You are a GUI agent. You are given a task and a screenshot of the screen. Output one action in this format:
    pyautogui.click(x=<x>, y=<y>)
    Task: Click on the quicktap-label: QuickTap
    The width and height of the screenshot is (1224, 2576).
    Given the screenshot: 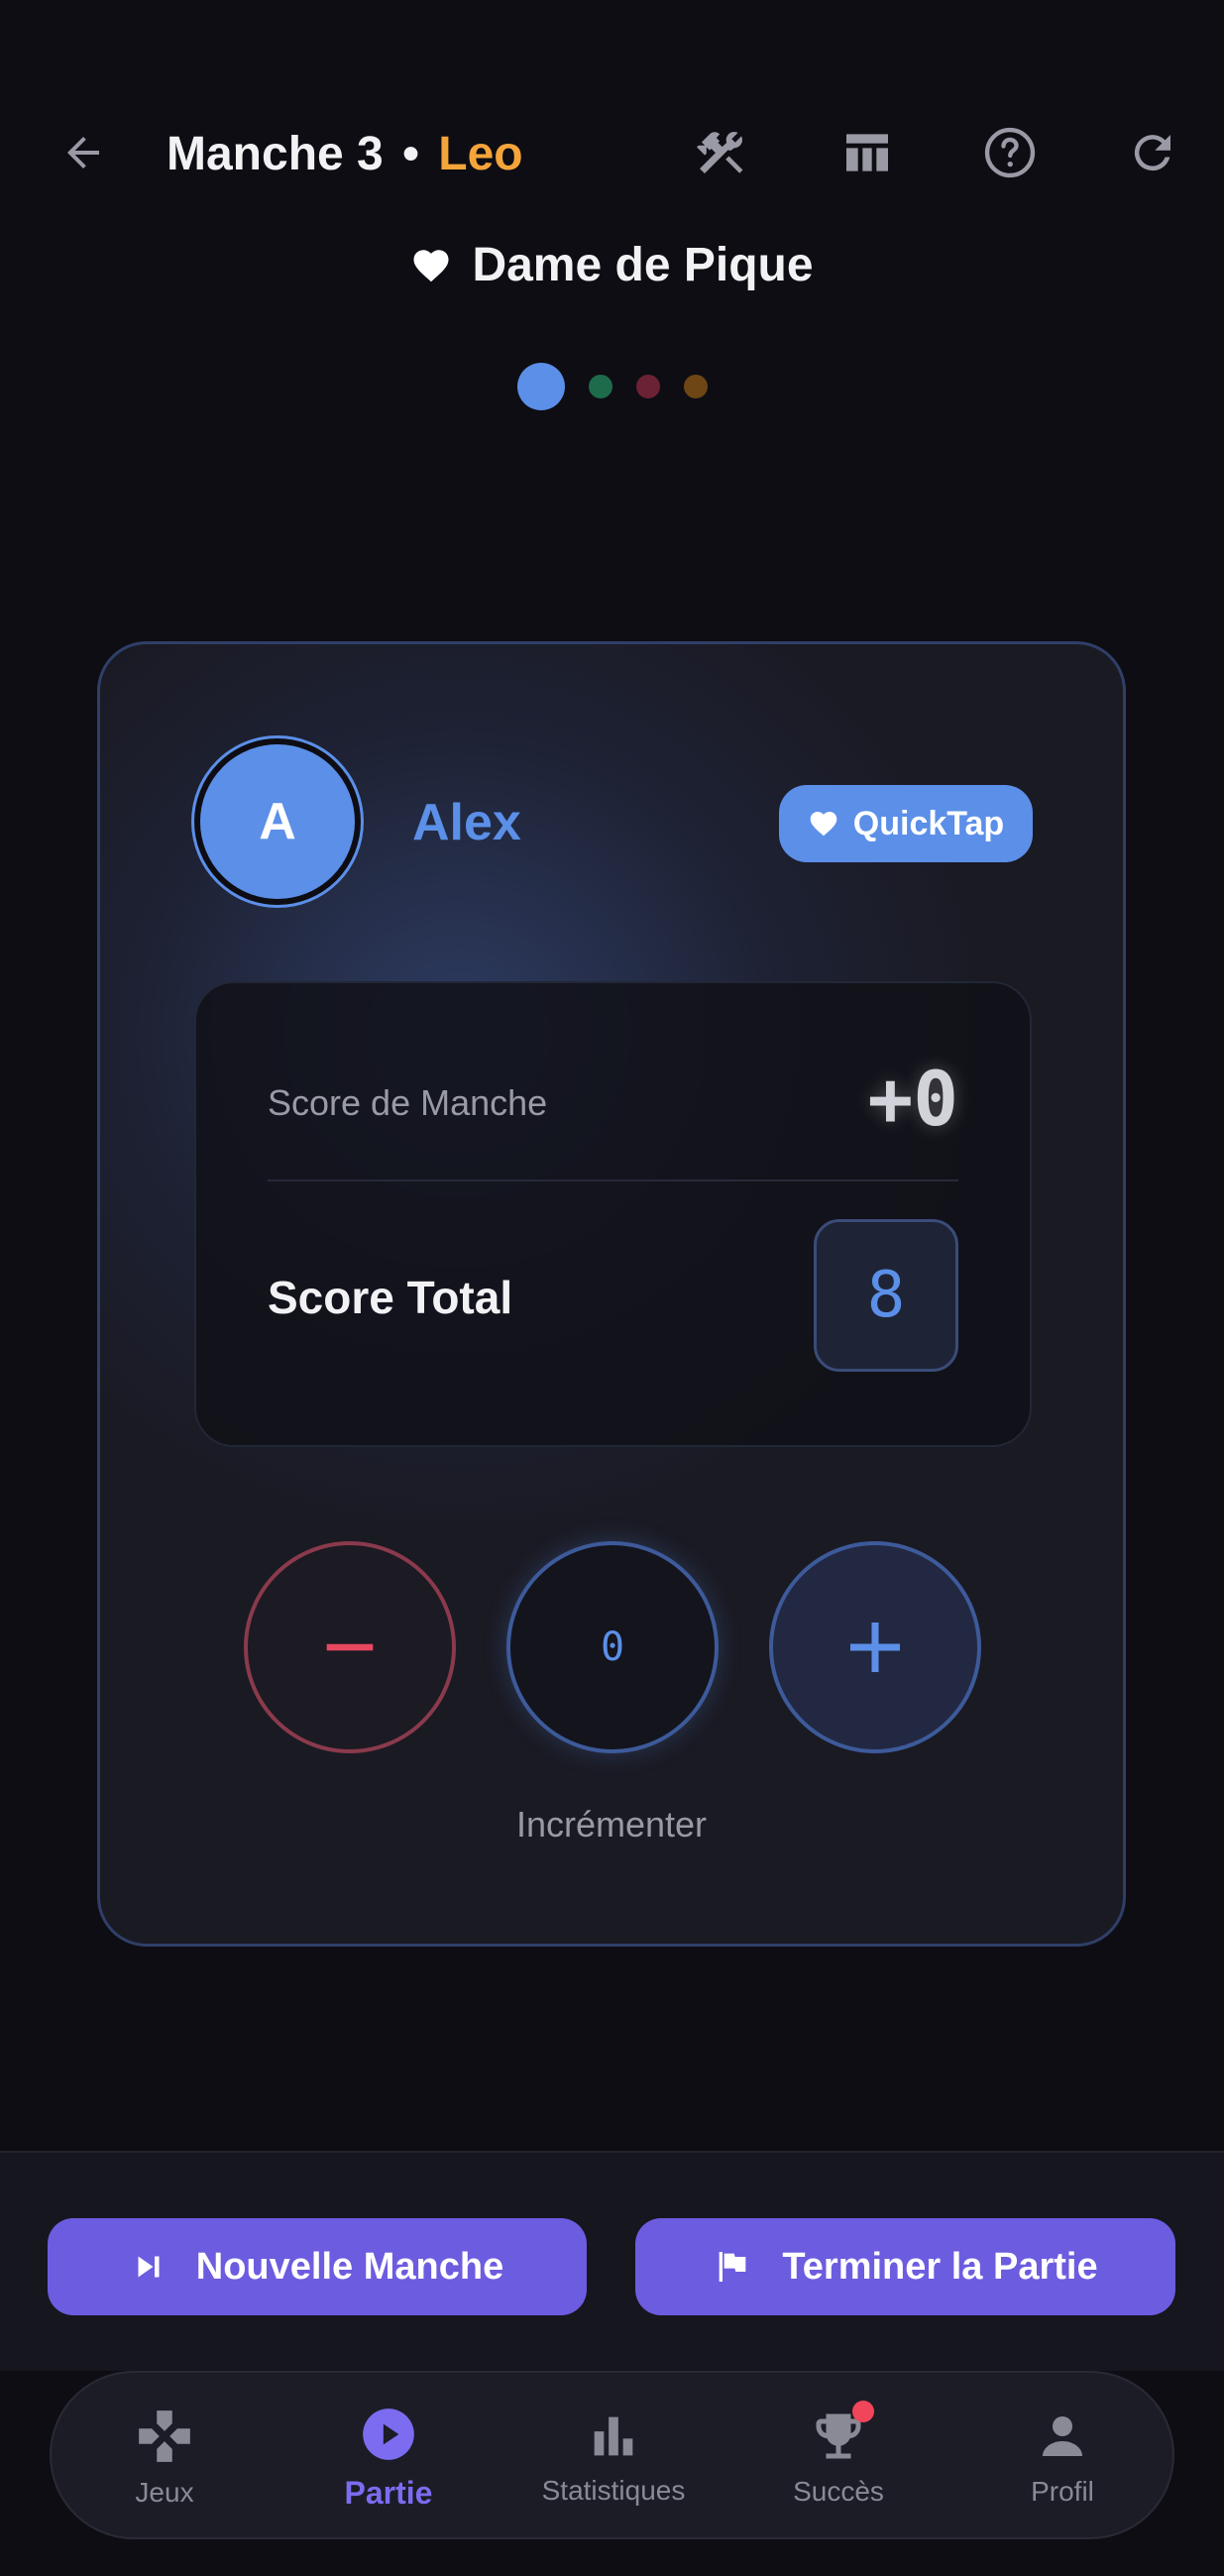 What is the action you would take?
    pyautogui.click(x=928, y=823)
    